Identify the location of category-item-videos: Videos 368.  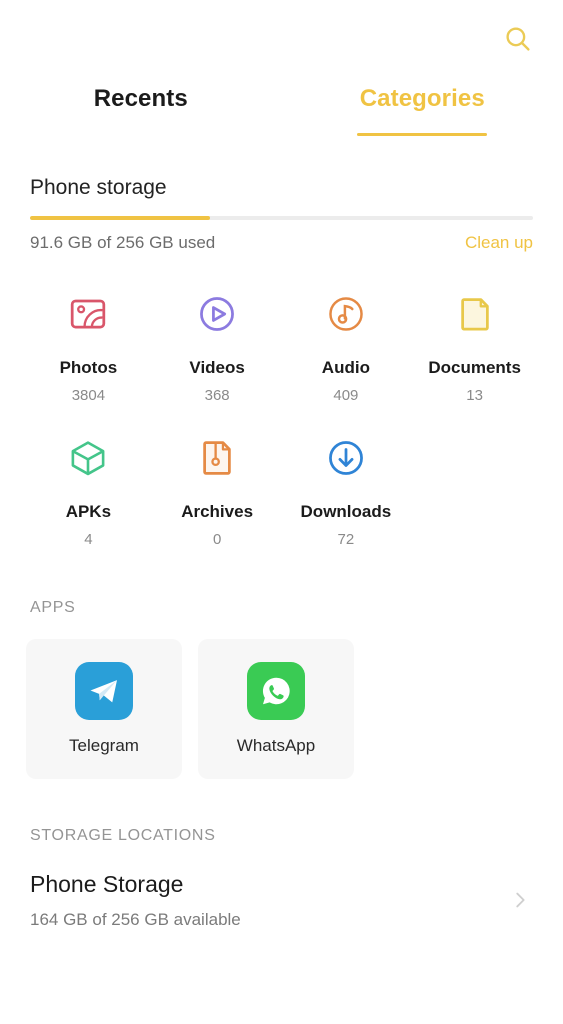
(217, 346).